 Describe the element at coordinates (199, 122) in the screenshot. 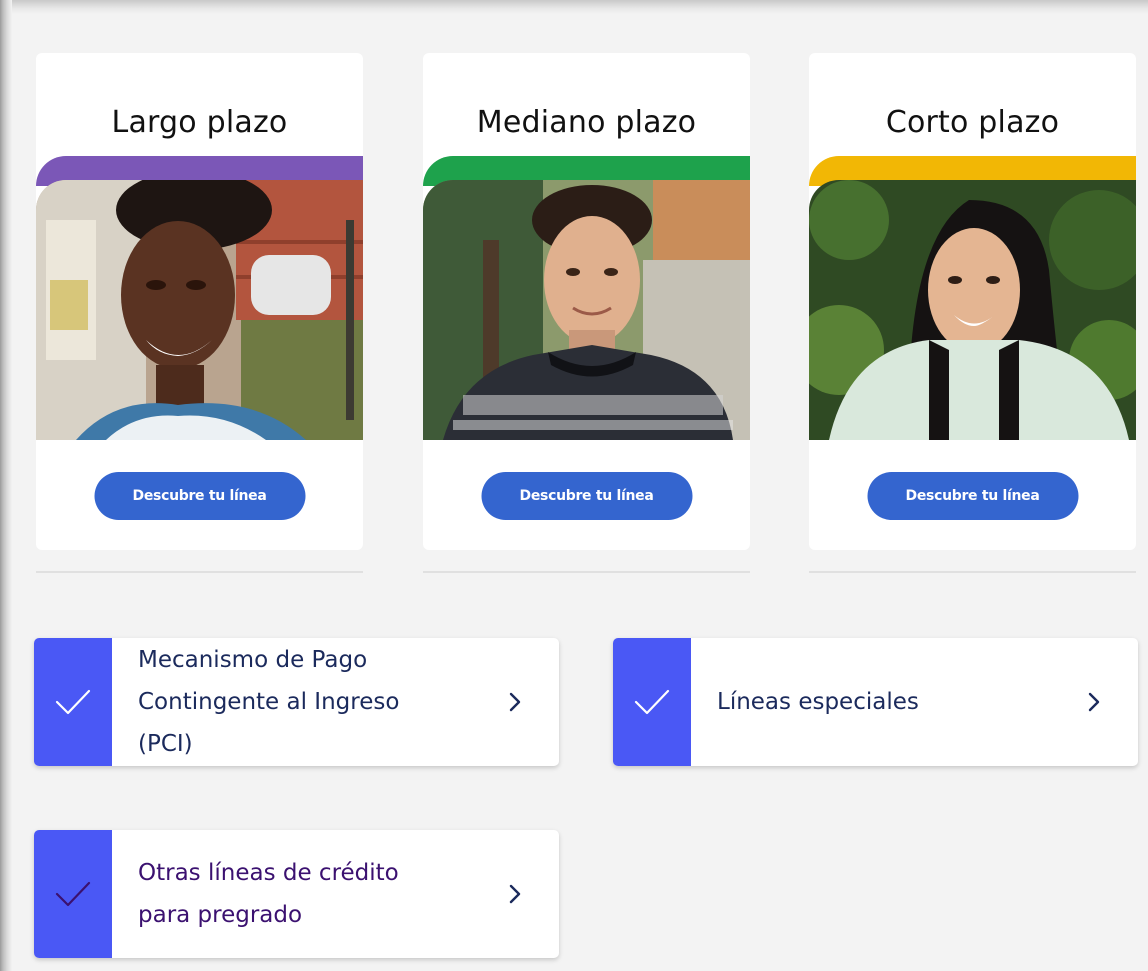

I see `plan-card-title: Largo plazo` at that location.